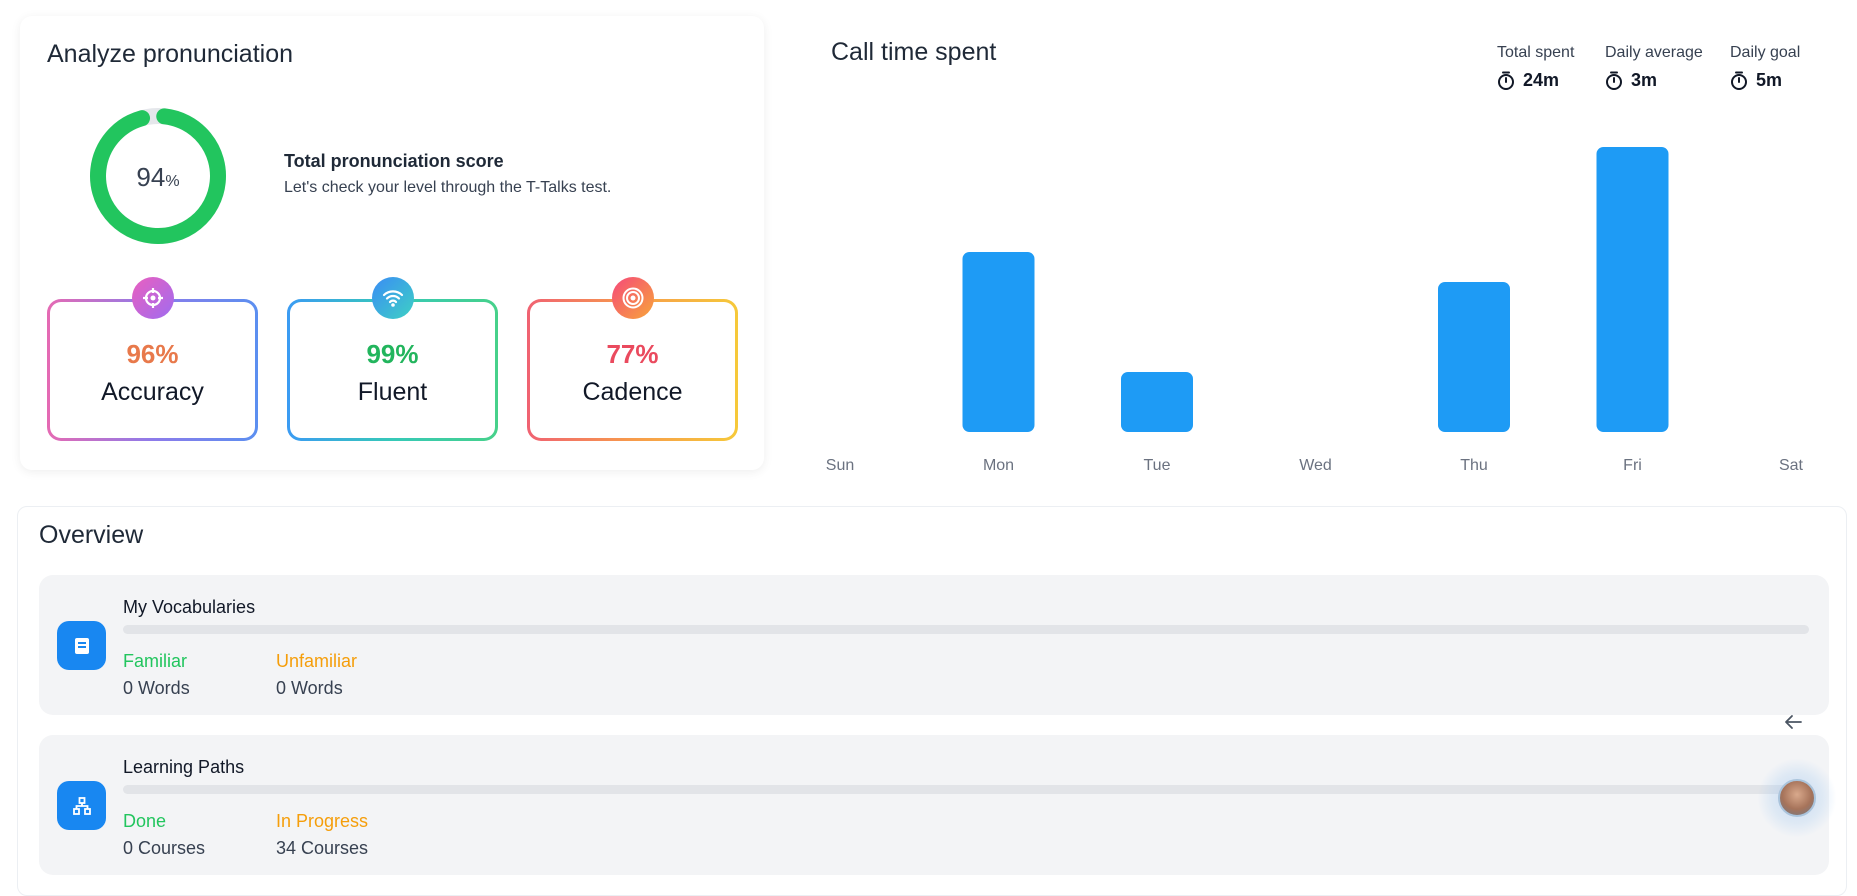  I want to click on stat-daily-goal: Daily goal 5m, so click(1765, 67).